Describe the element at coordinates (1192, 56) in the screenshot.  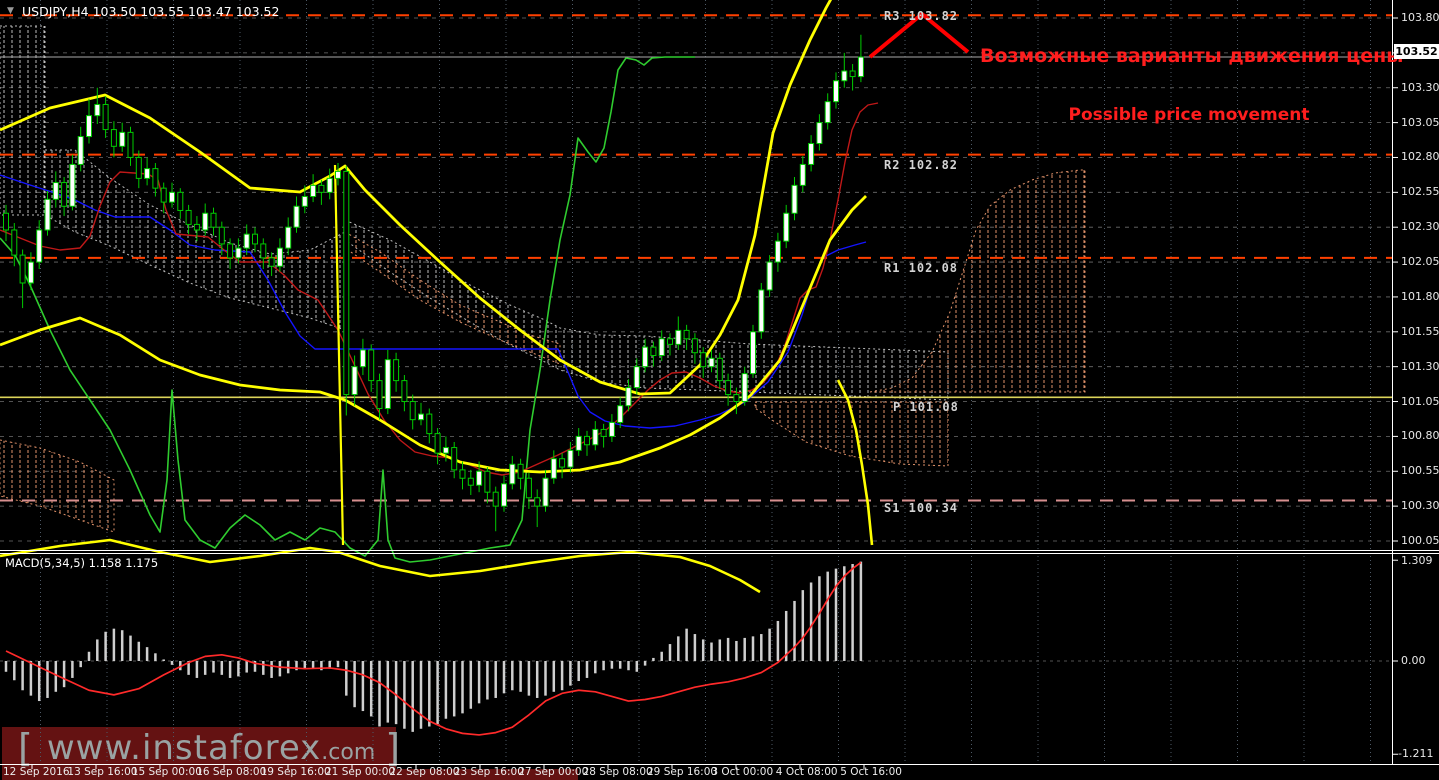
I see `annotation-line-ru: Возможные варианты движения цены` at that location.